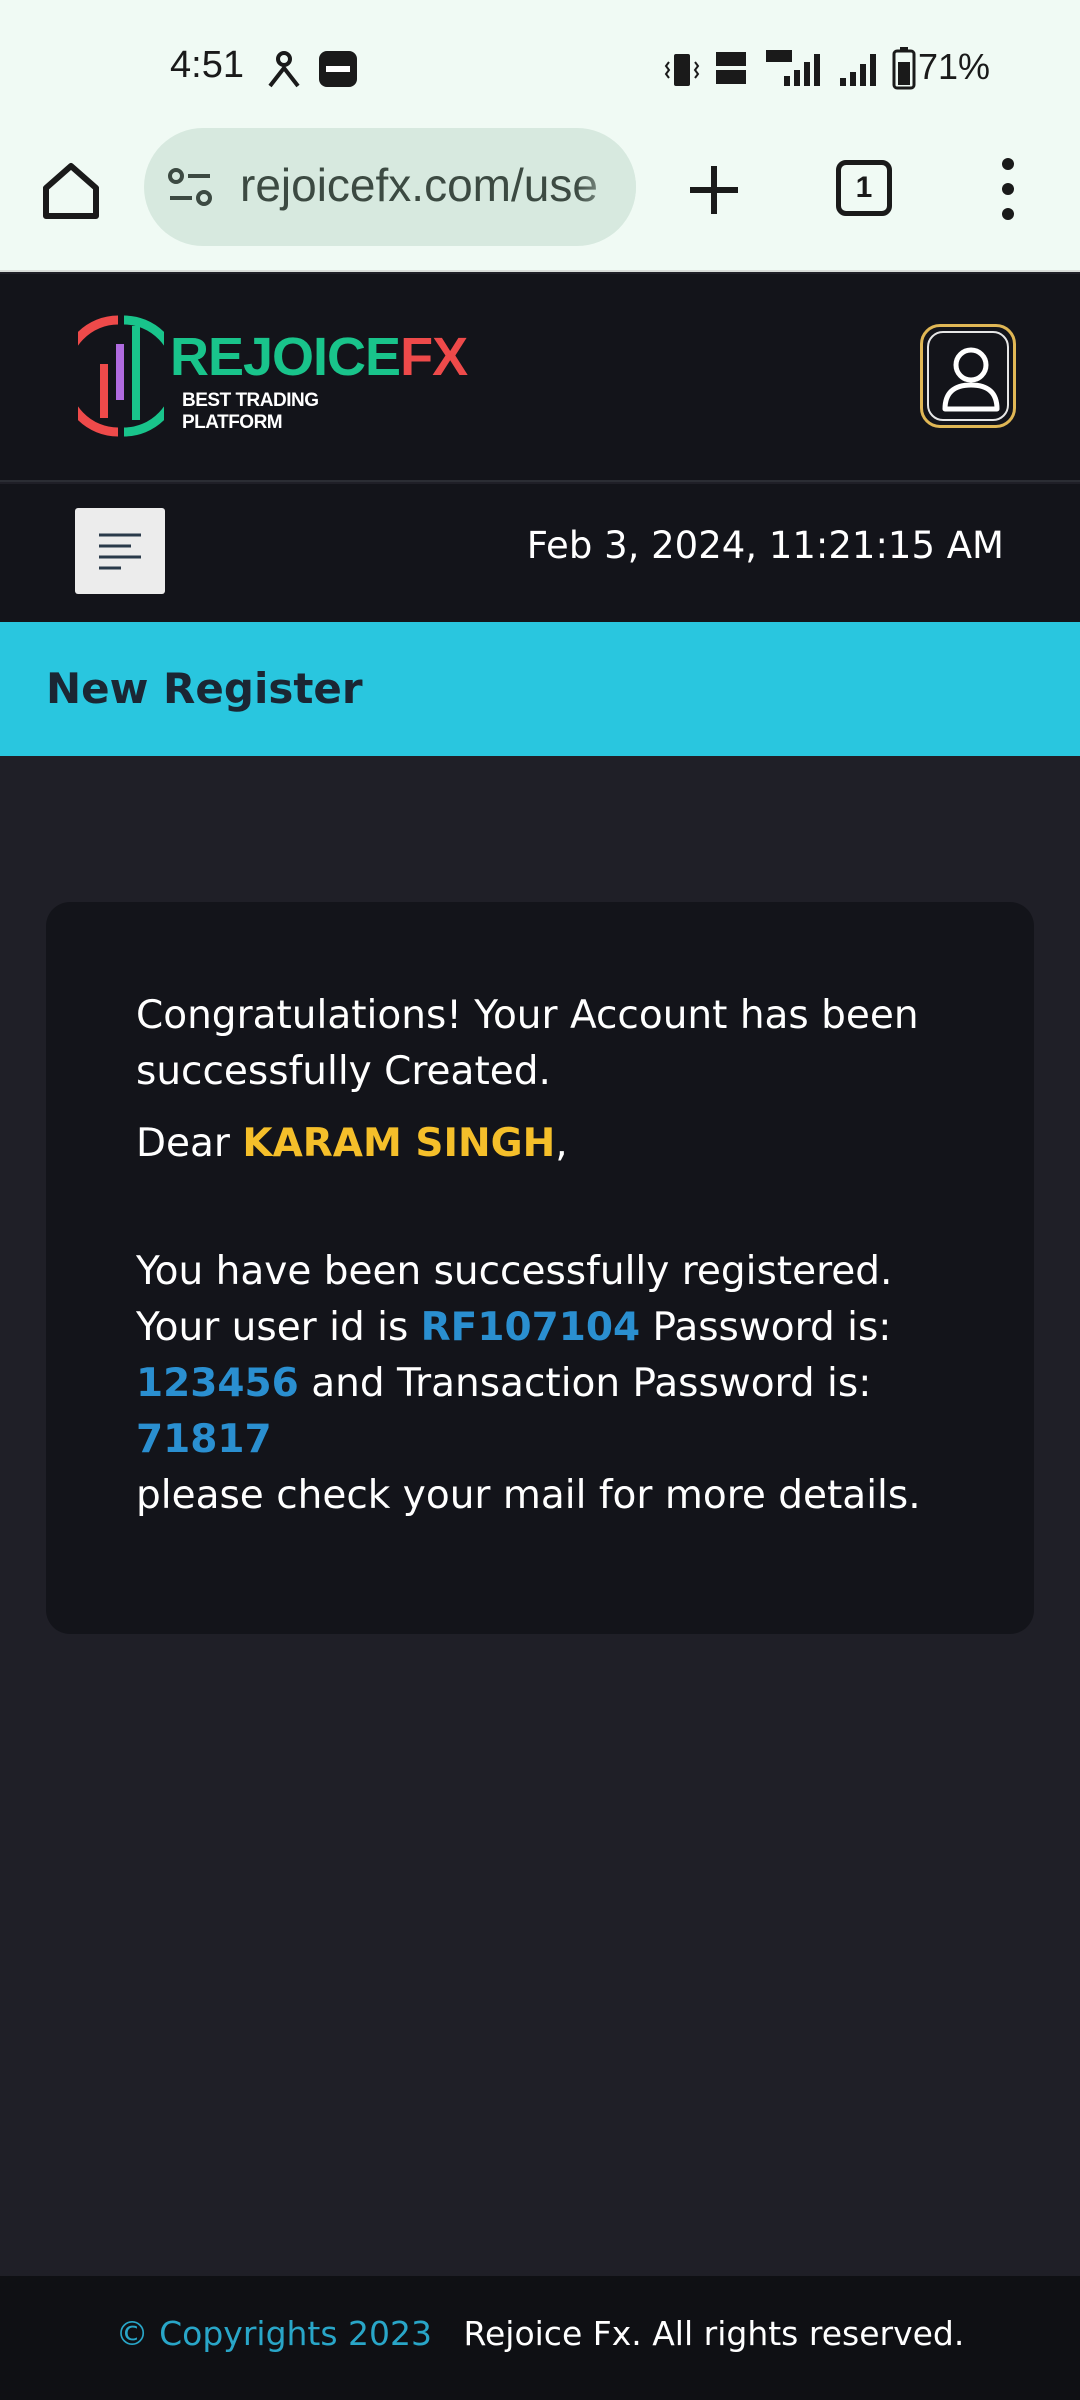 This screenshot has height=2400, width=1080. I want to click on battery-percent: 71%, so click(954, 66).